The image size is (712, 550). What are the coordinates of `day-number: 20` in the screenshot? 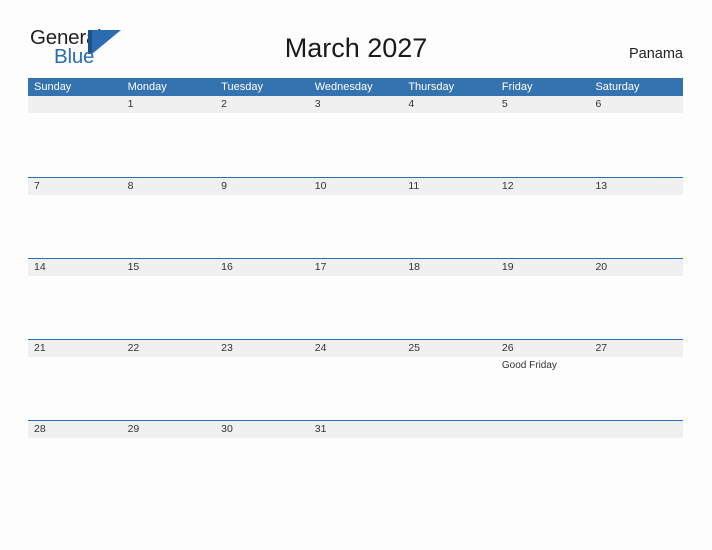 It's located at (601, 267).